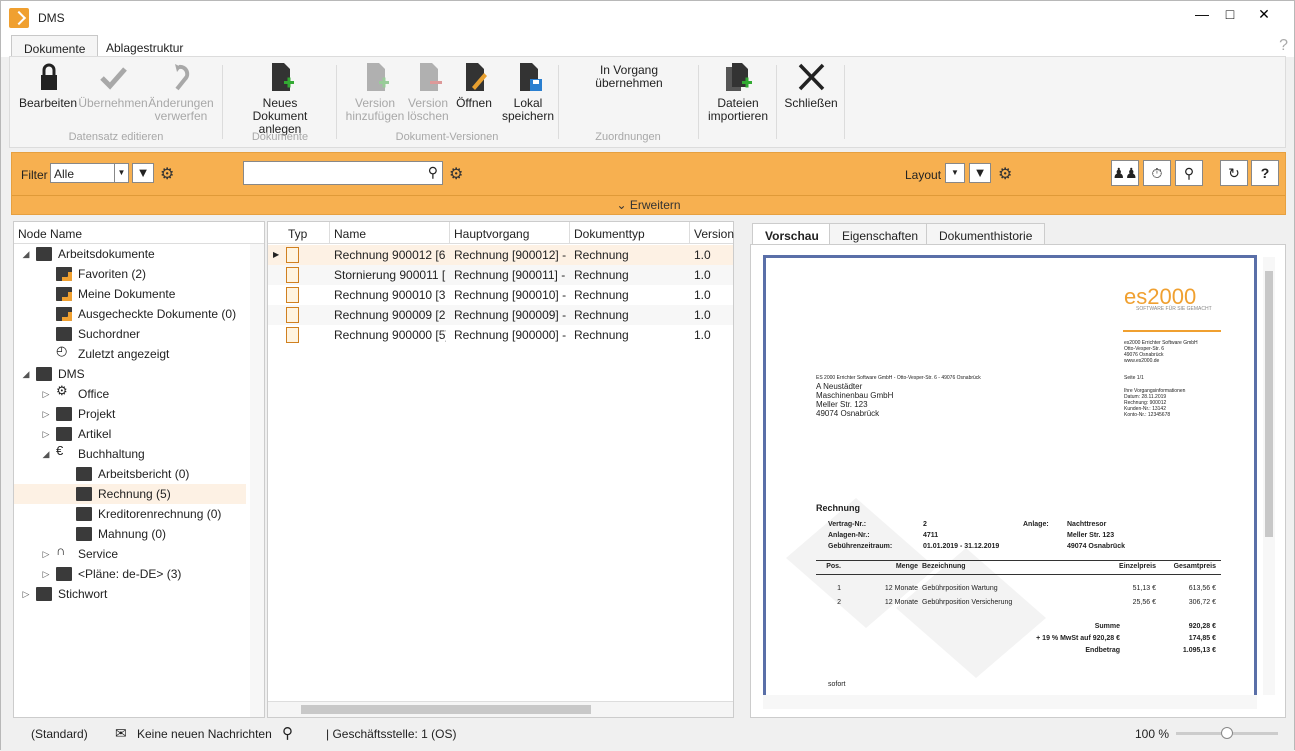 This screenshot has width=1295, height=751. Describe the element at coordinates (648, 205) in the screenshot. I see `erweitern-toggle: ⌄ Erweitern` at that location.